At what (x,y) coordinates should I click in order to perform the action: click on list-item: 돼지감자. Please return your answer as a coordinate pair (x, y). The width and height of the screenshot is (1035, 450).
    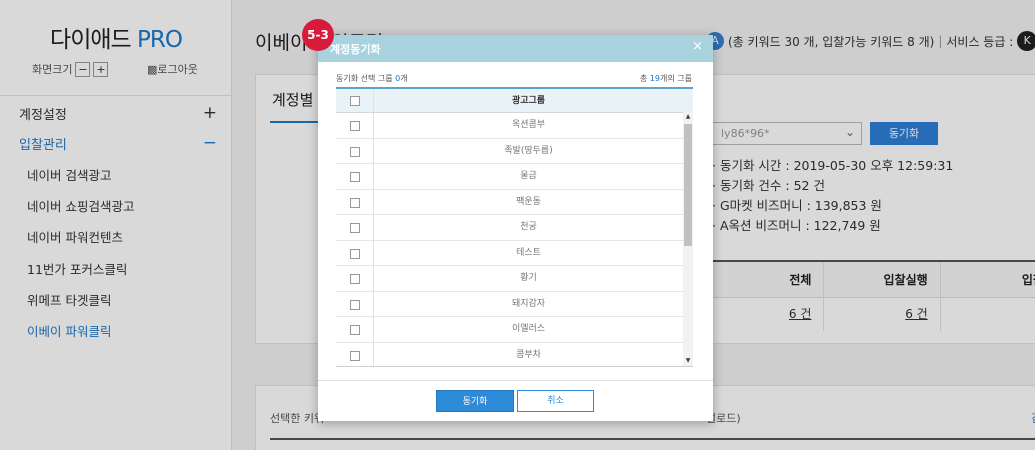
    Looking at the image, I should click on (509, 304).